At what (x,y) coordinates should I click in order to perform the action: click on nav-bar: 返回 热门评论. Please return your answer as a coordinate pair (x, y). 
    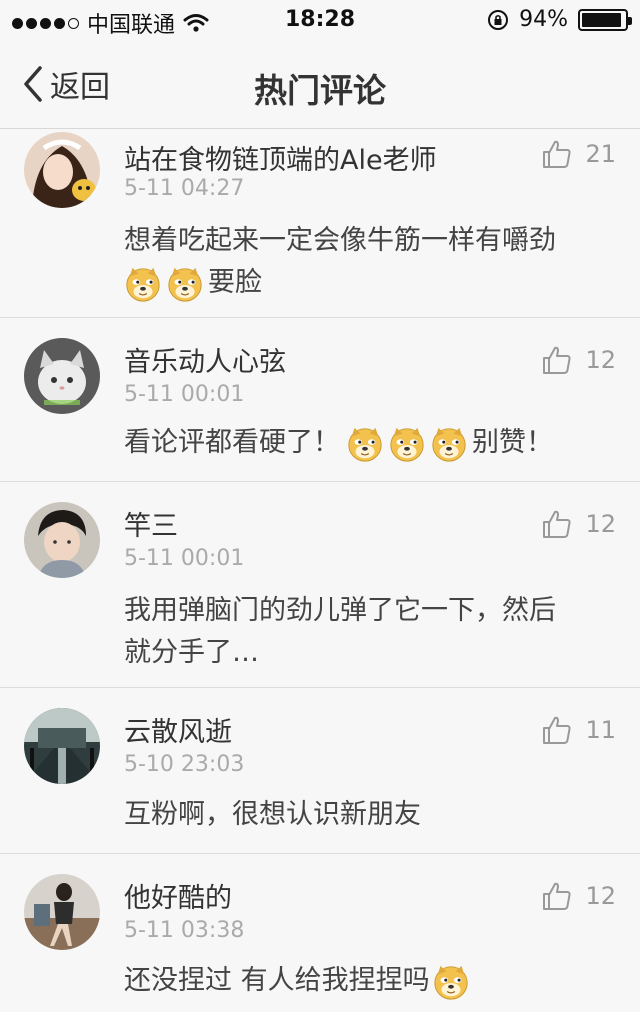
    Looking at the image, I should click on (320, 84).